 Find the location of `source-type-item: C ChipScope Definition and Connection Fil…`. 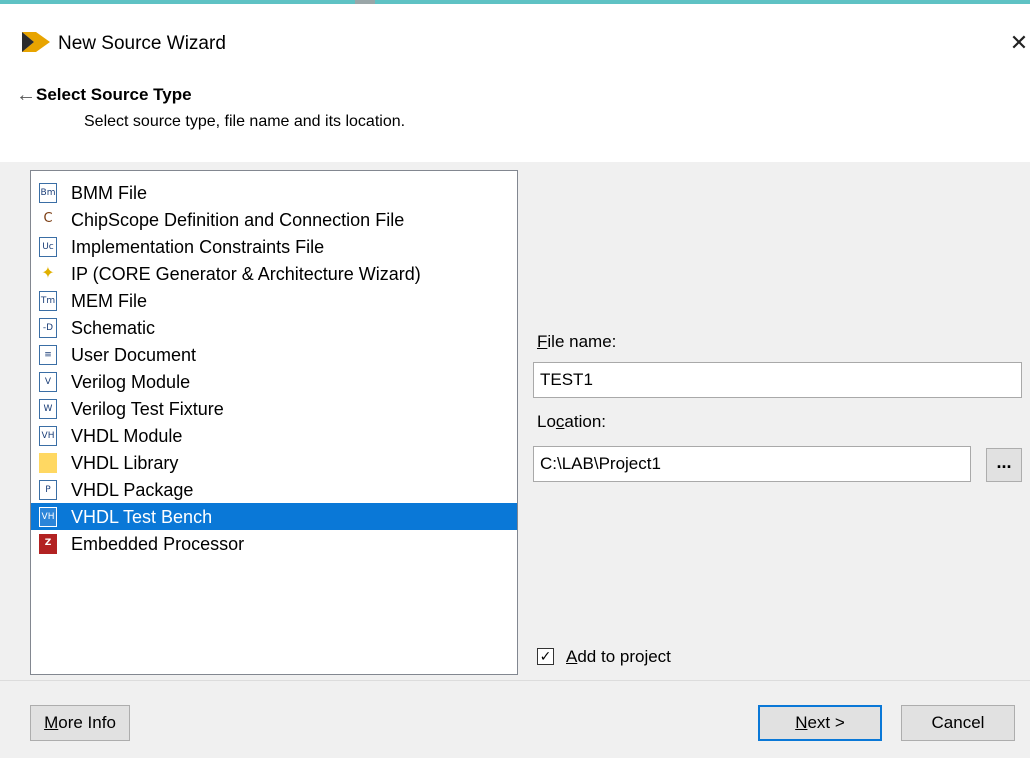

source-type-item: C ChipScope Definition and Connection Fil… is located at coordinates (274, 219).